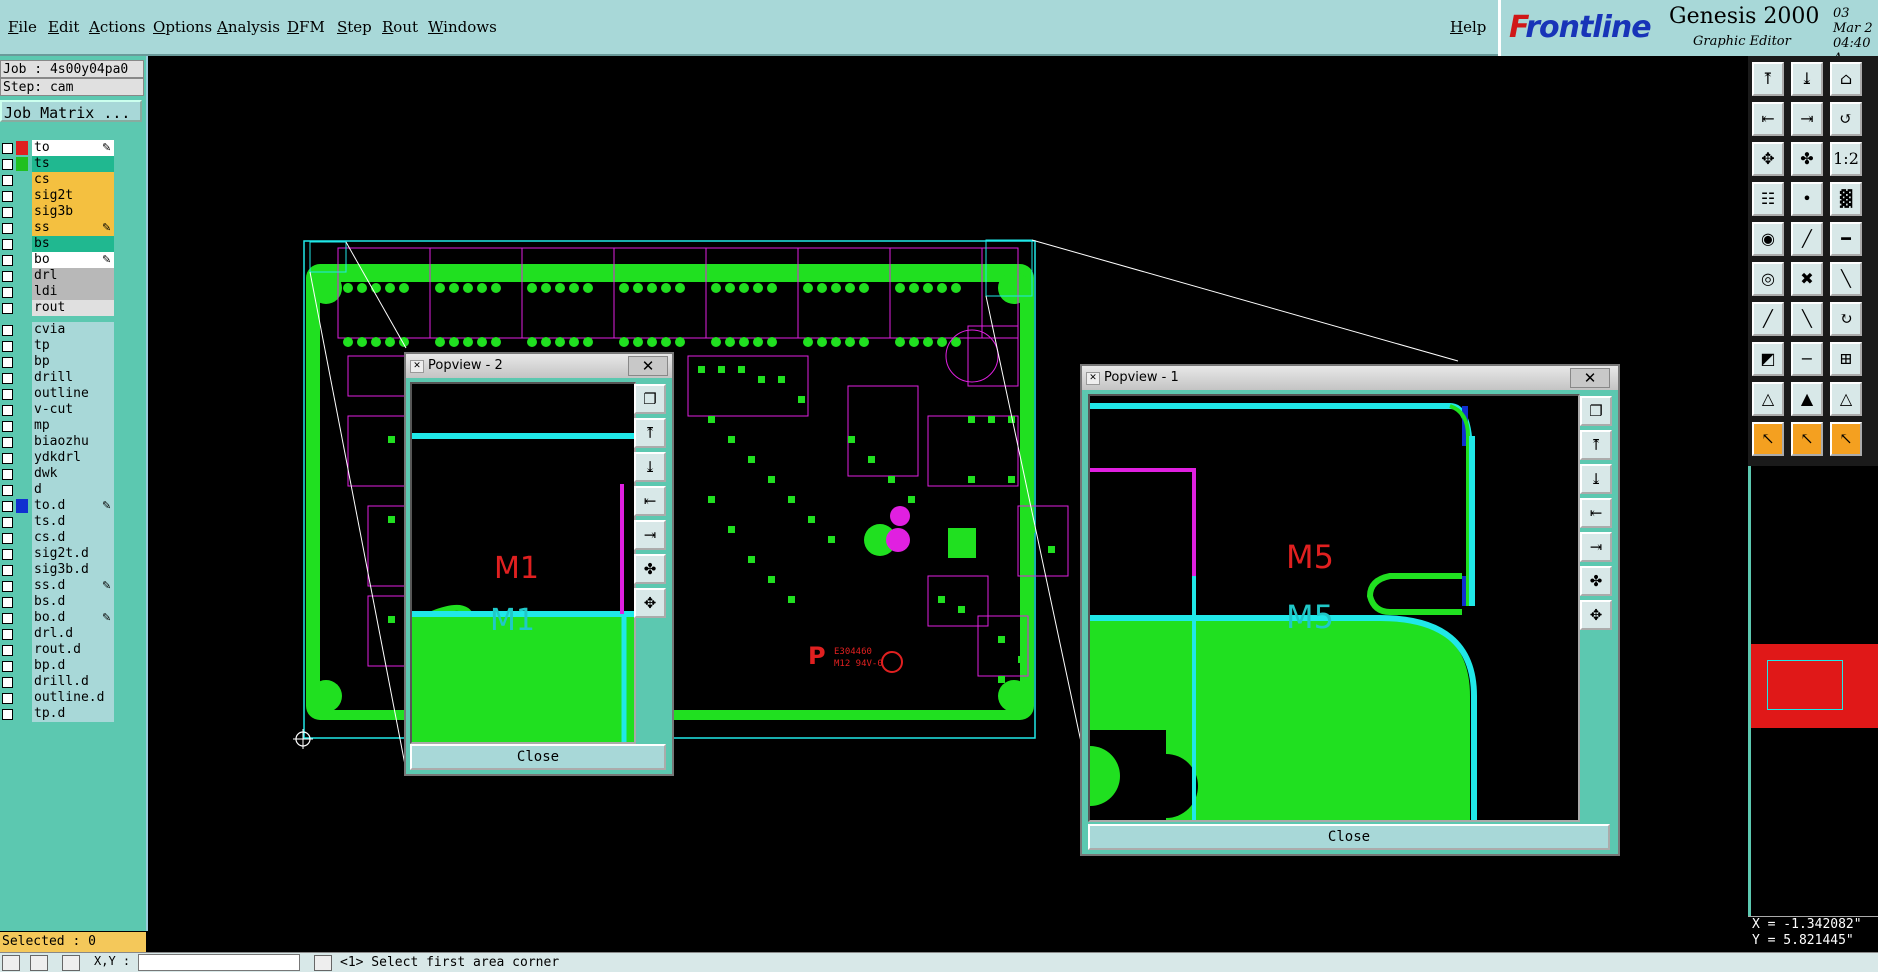 This screenshot has height=972, width=1878. What do you see at coordinates (58, 180) in the screenshot?
I see `layer-row: cs` at bounding box center [58, 180].